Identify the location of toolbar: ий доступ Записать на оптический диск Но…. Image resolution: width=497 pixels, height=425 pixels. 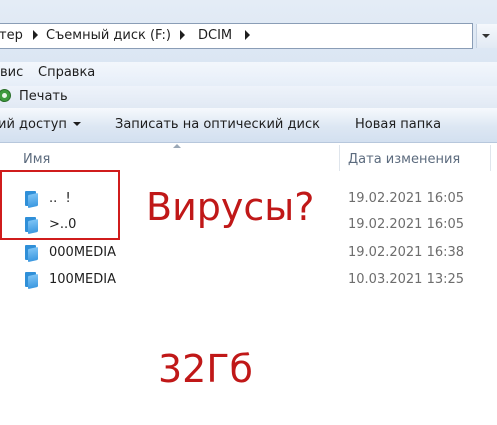
(248, 125).